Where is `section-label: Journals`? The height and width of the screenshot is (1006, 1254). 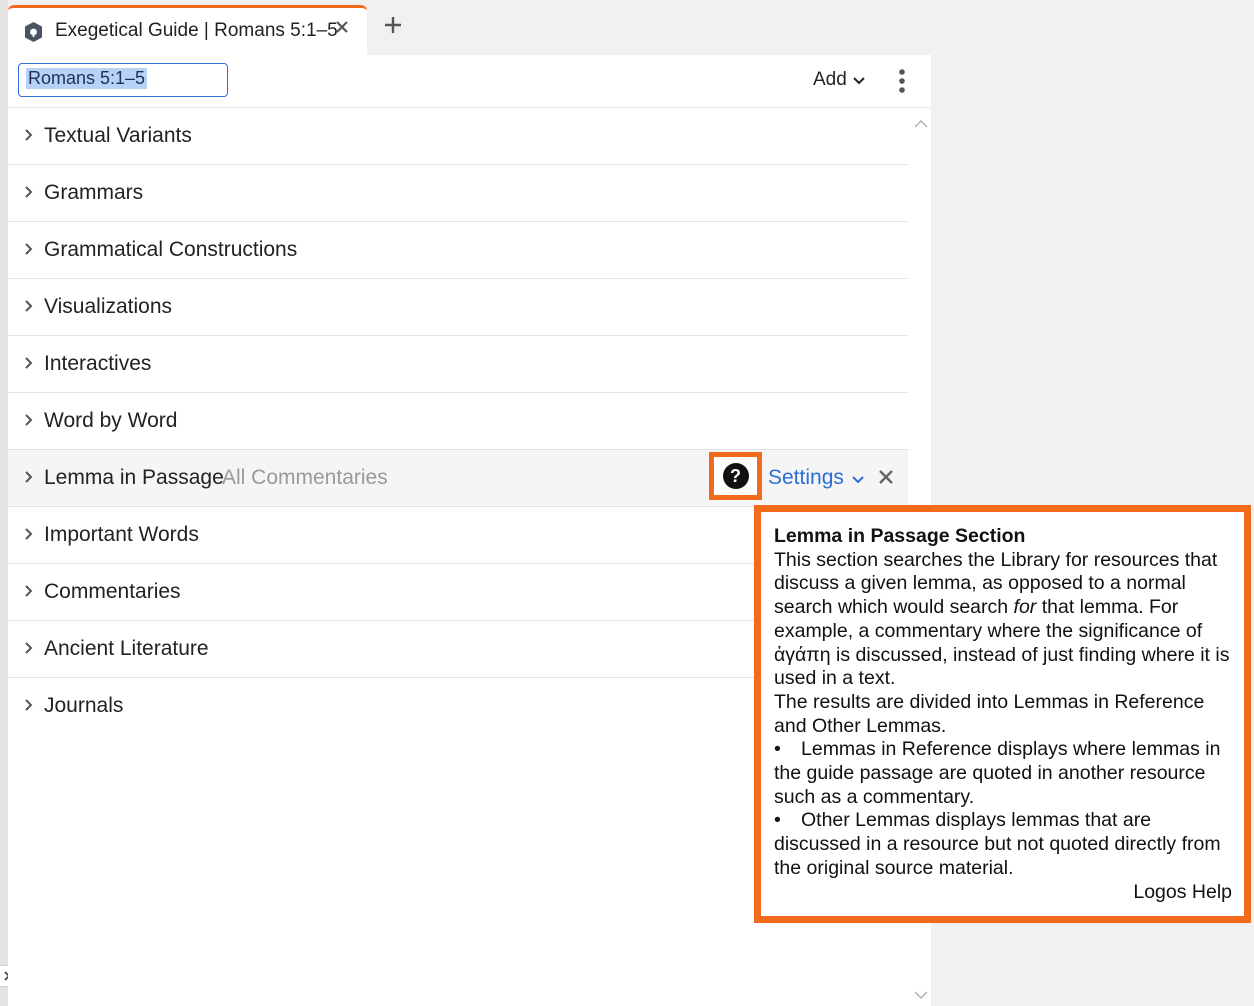
section-label: Journals is located at coordinates (84, 705).